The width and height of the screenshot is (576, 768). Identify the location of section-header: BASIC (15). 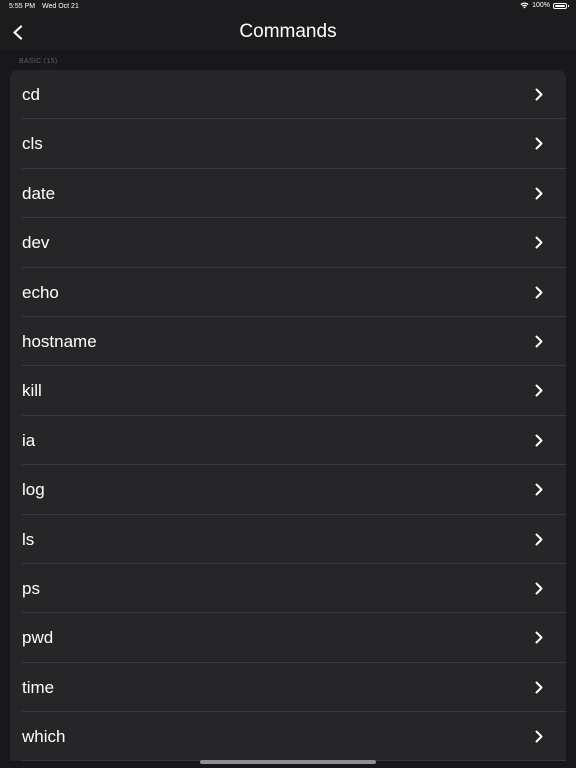
(38, 61).